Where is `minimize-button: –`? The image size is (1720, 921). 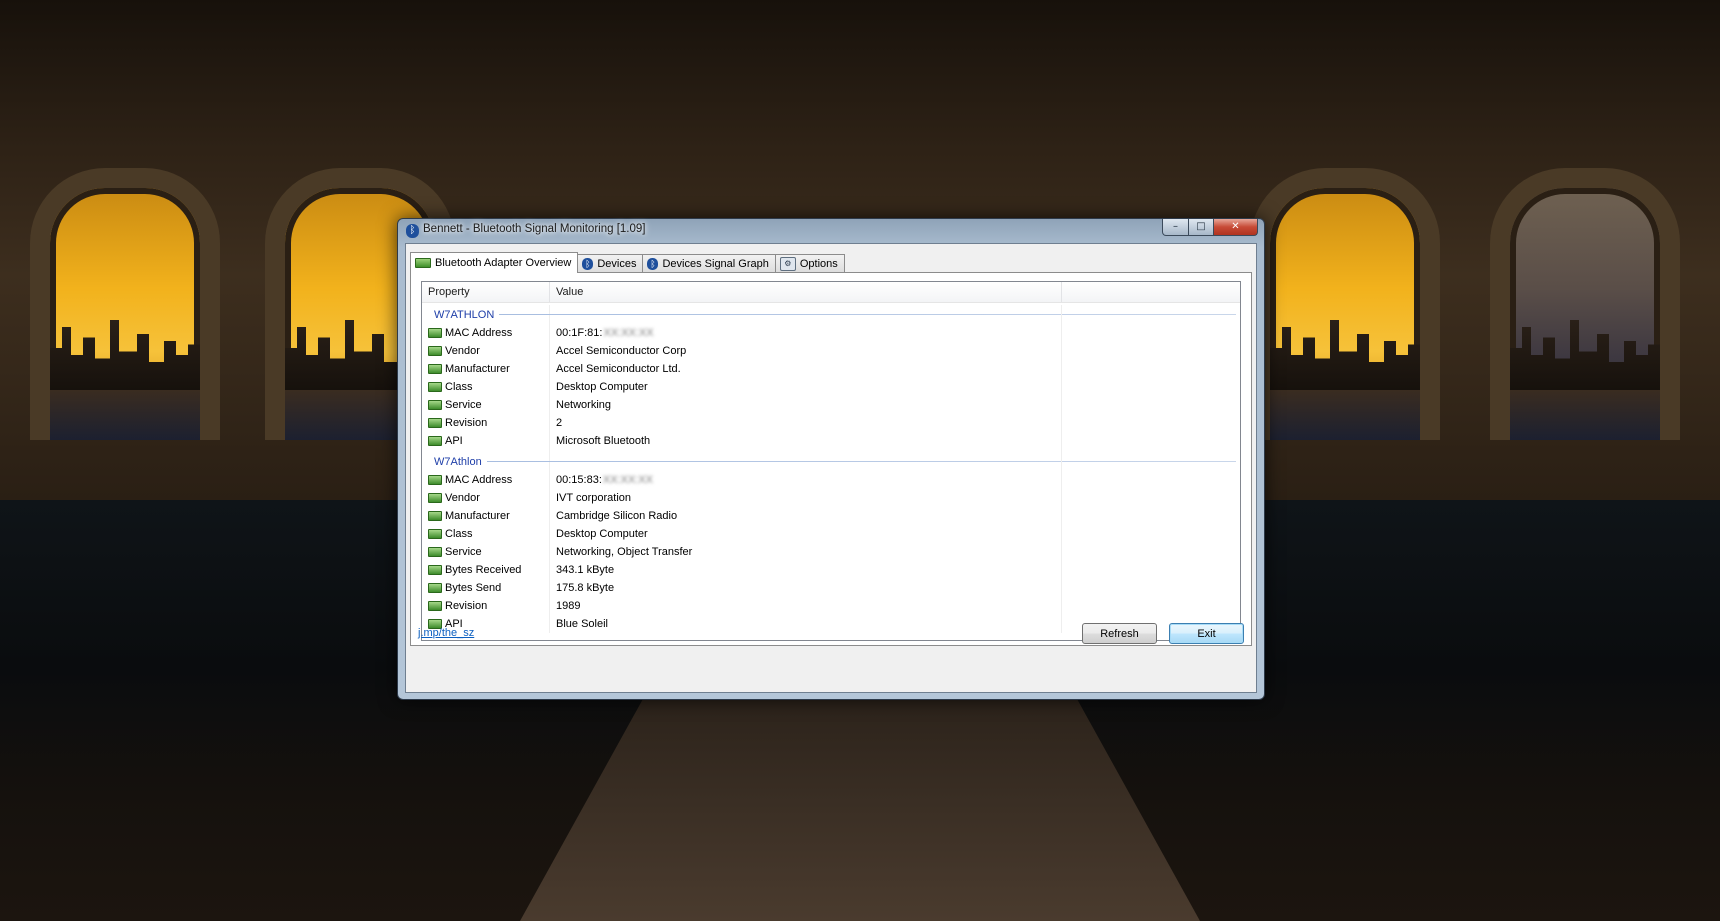
minimize-button: – is located at coordinates (1175, 227).